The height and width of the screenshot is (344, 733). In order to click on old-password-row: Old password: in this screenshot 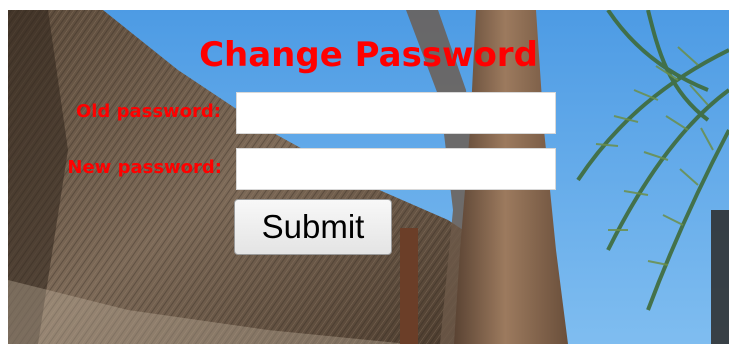, I will do `click(368, 112)`.